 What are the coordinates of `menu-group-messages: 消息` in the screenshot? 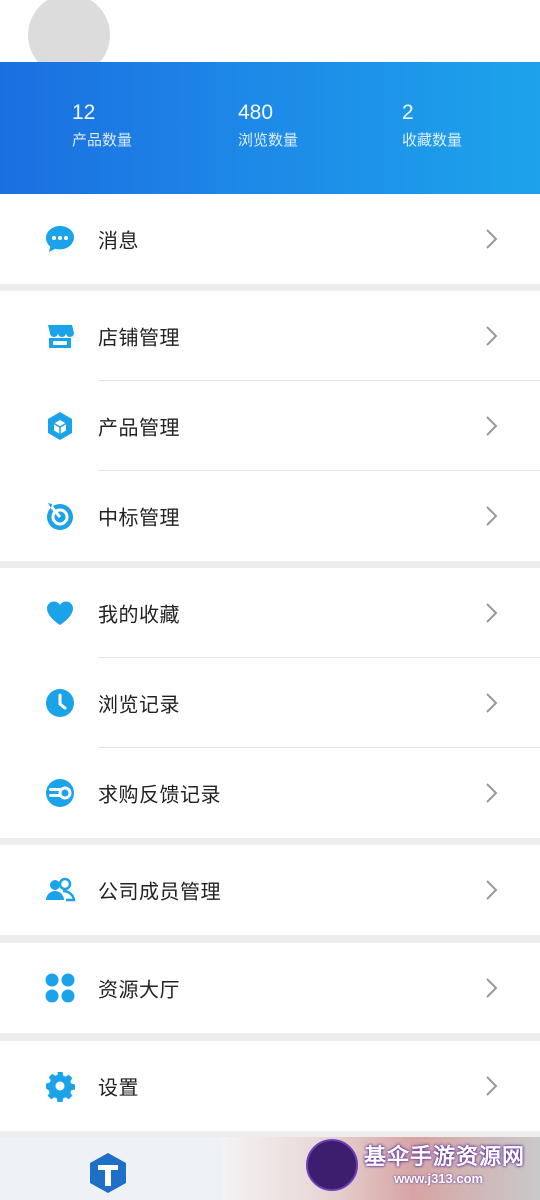 It's located at (270, 239).